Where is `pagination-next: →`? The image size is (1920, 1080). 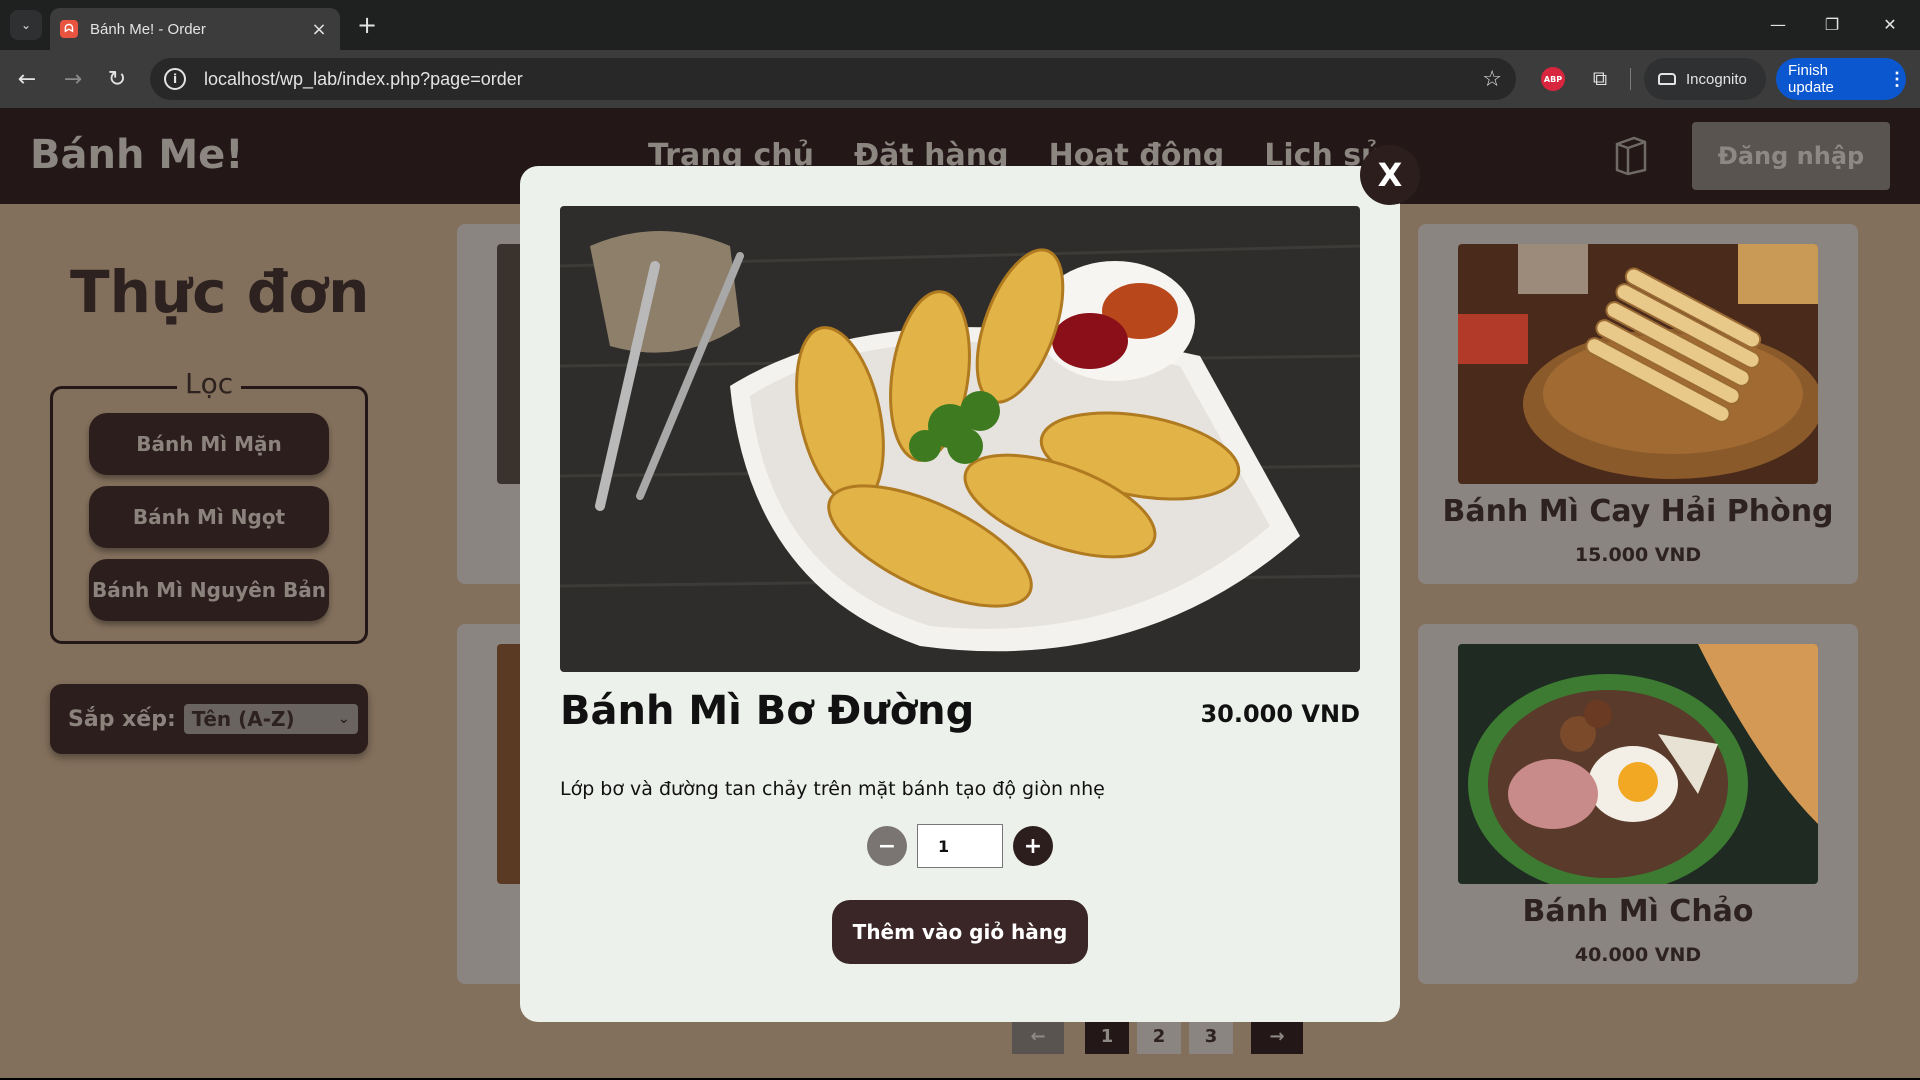 pagination-next: → is located at coordinates (1277, 1036).